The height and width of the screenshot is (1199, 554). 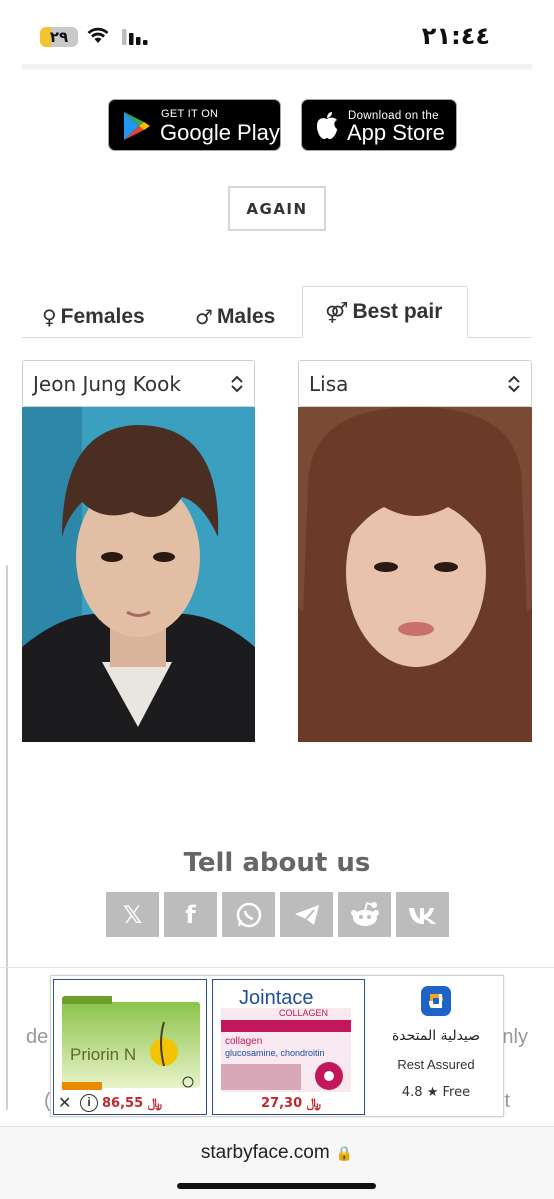 I want to click on home-indicator, so click(x=276, y=1186).